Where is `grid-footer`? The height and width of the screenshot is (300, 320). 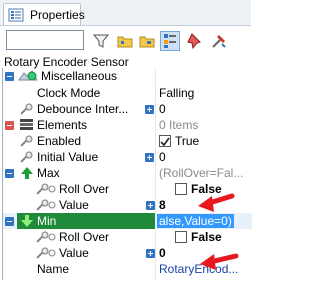
grid-footer is located at coordinates (125, 290).